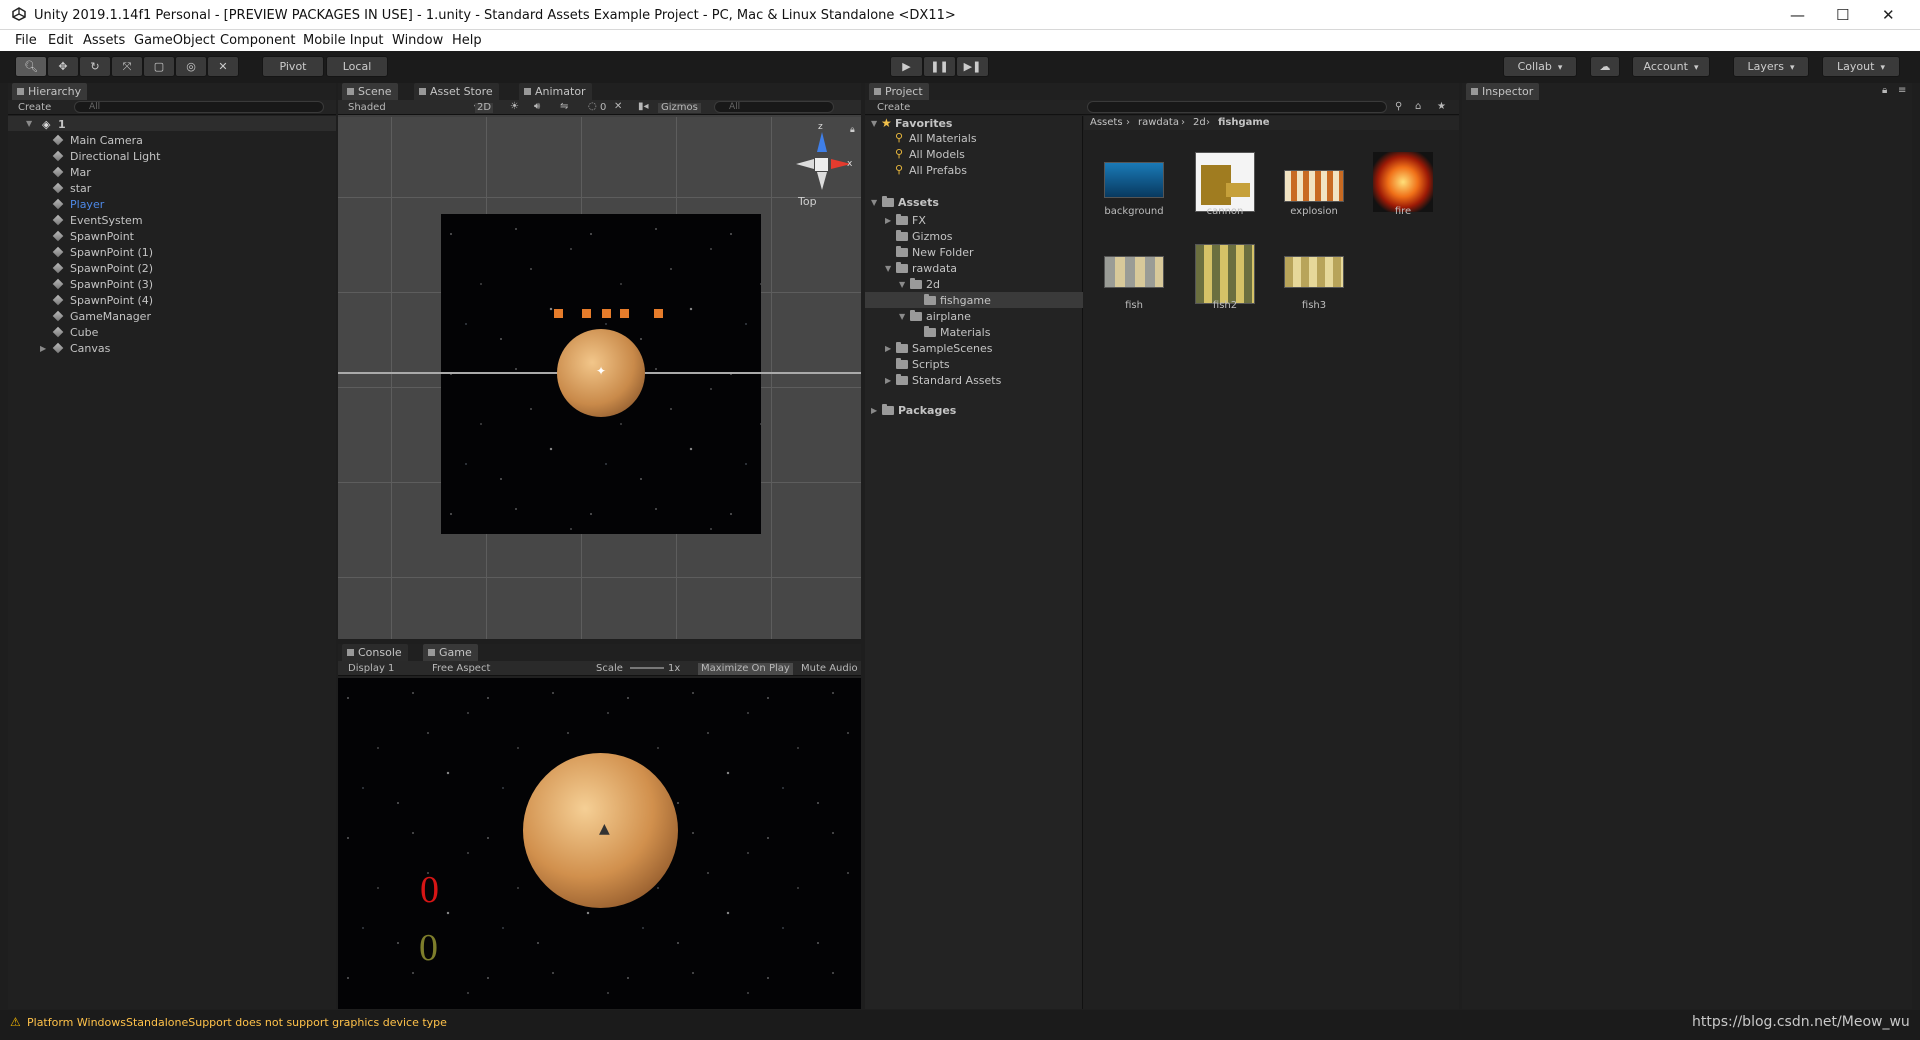 This screenshot has width=1920, height=1040. I want to click on maximize-button: ☐, so click(1842, 15).